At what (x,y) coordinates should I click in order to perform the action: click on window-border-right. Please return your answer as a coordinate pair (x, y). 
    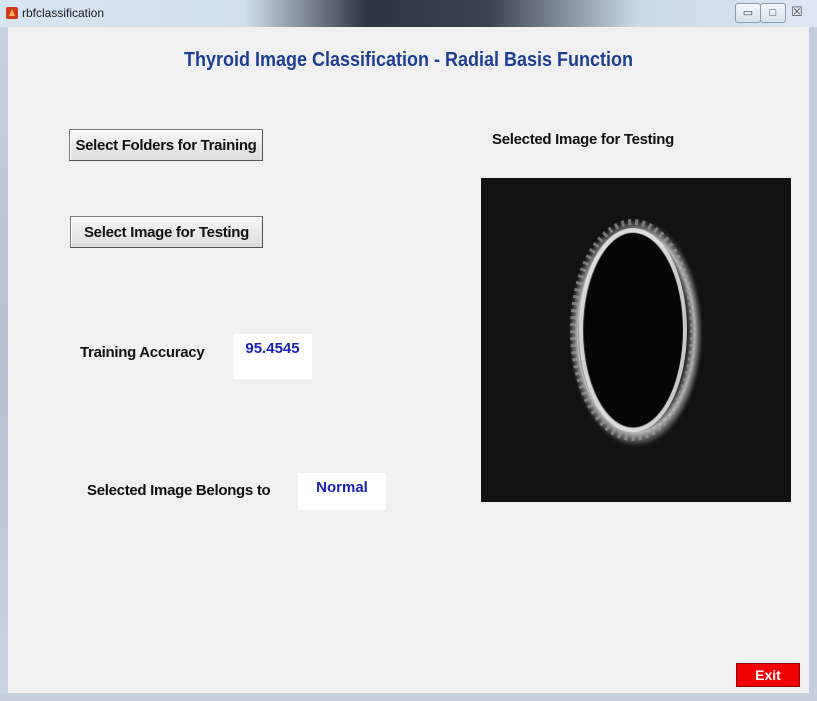
    Looking at the image, I should click on (813, 364).